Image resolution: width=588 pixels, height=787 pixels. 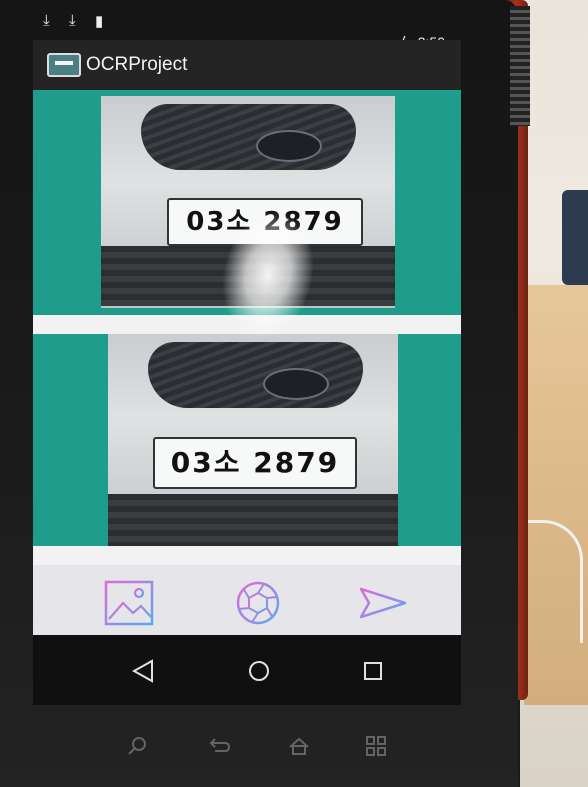 I want to click on recents-button, so click(x=373, y=671).